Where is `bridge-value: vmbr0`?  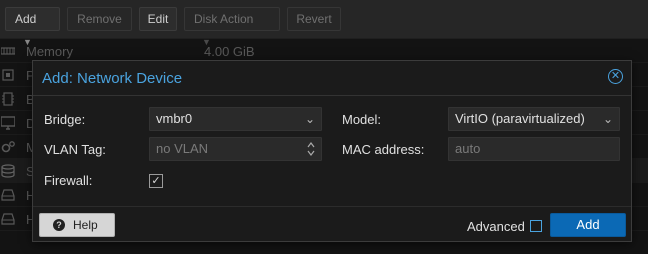 bridge-value: vmbr0 is located at coordinates (174, 118).